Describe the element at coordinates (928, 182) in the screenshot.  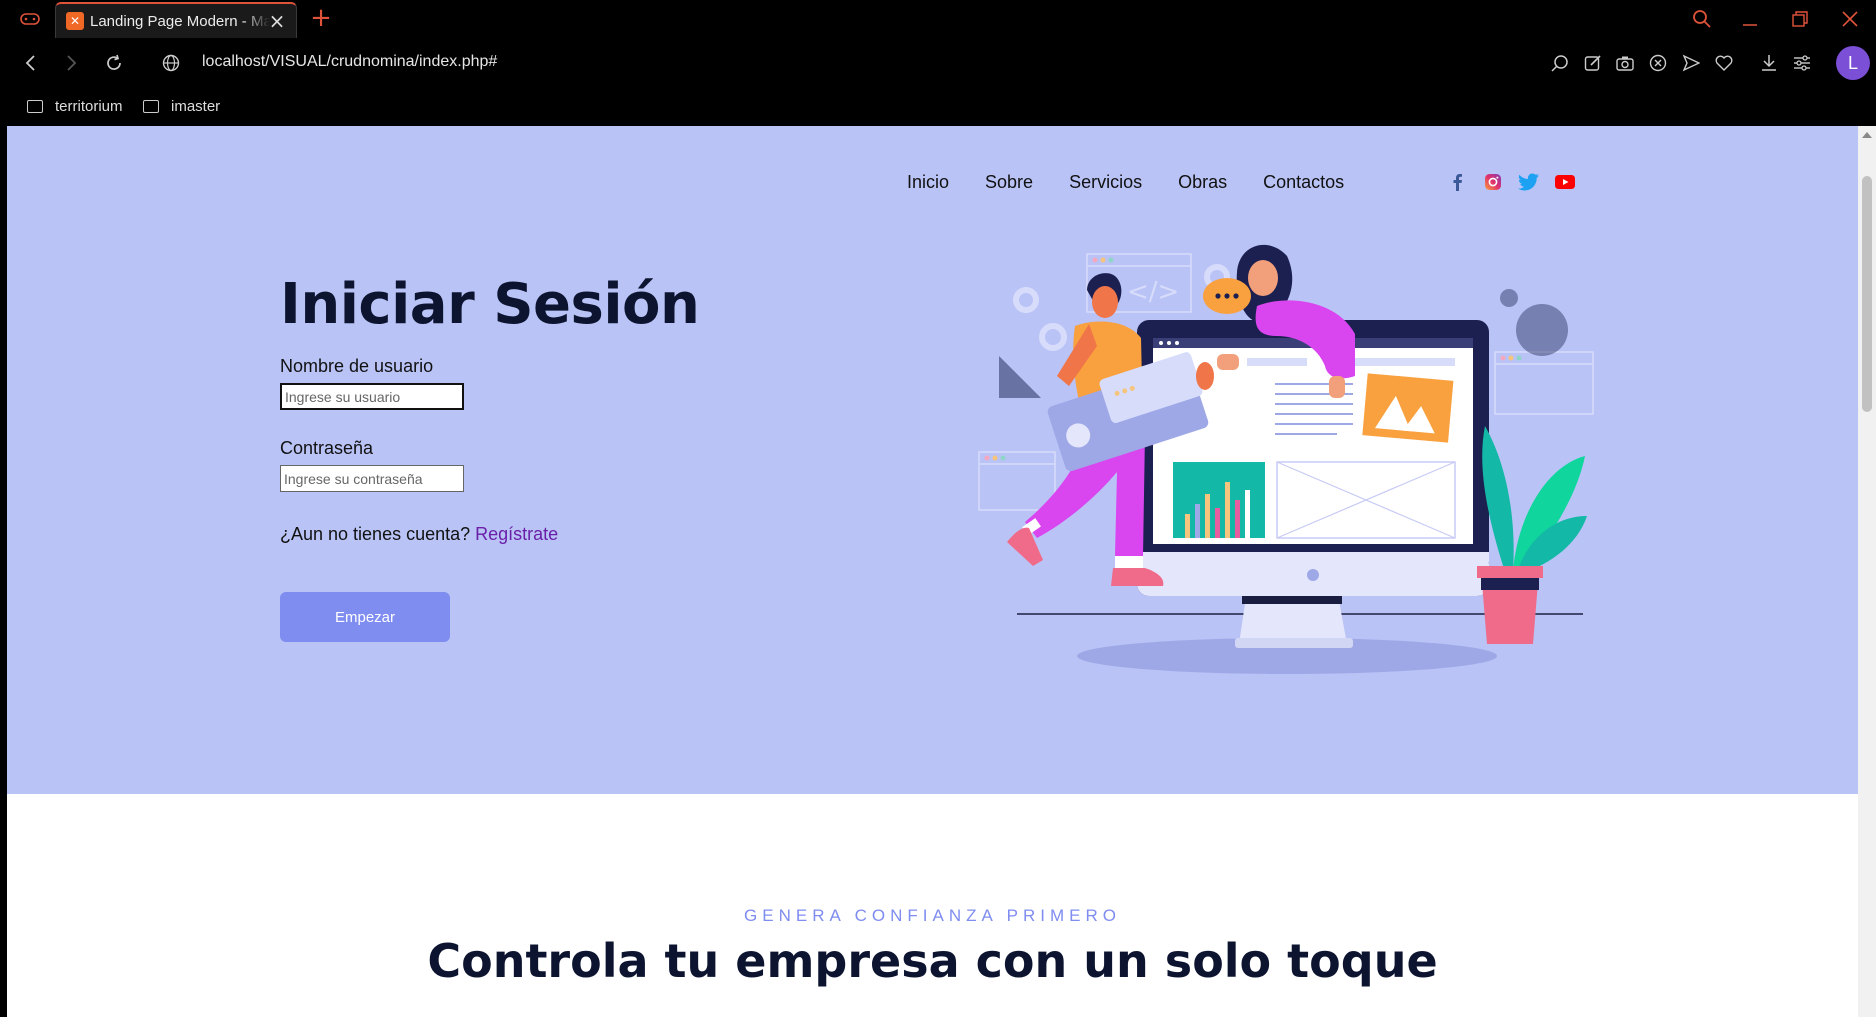
I see `nav-link-inicio: Inicio` at that location.